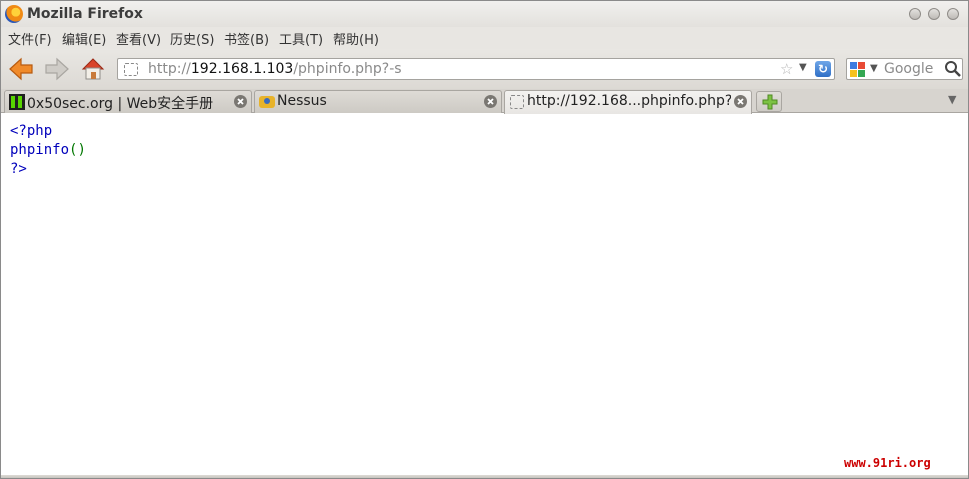  I want to click on reload-icon: ↻, so click(823, 69).